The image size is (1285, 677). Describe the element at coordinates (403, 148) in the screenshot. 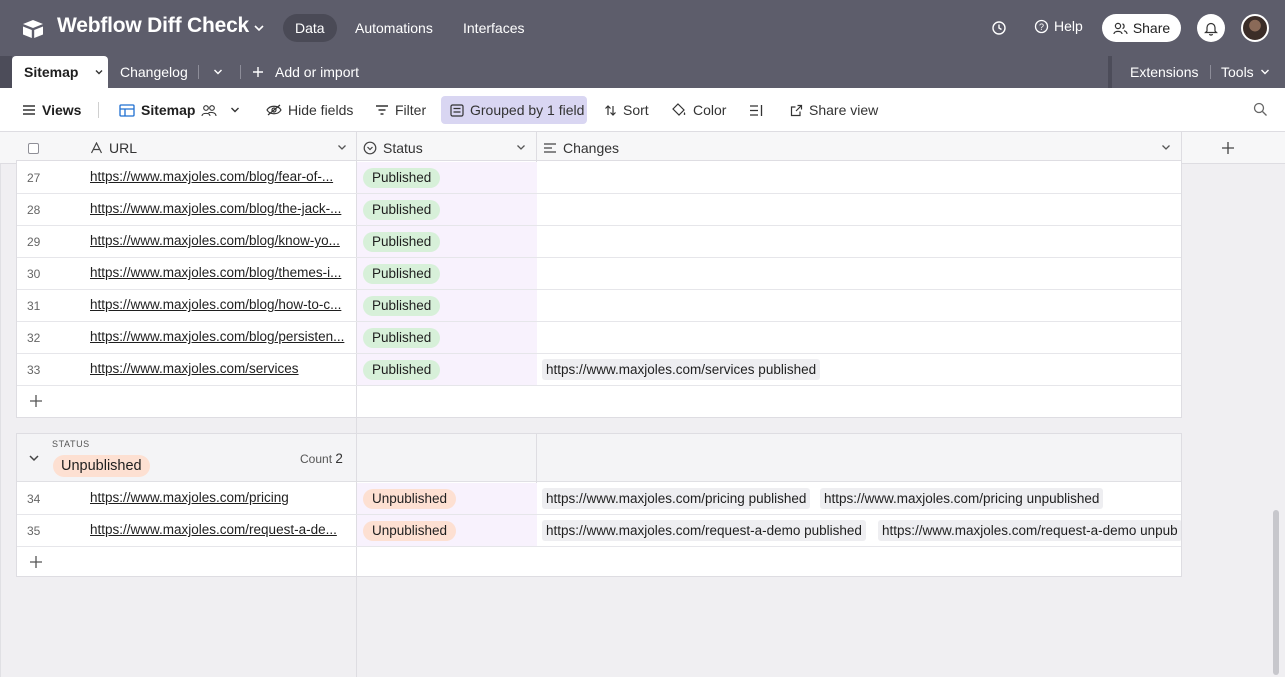

I see `column-label: Status` at that location.